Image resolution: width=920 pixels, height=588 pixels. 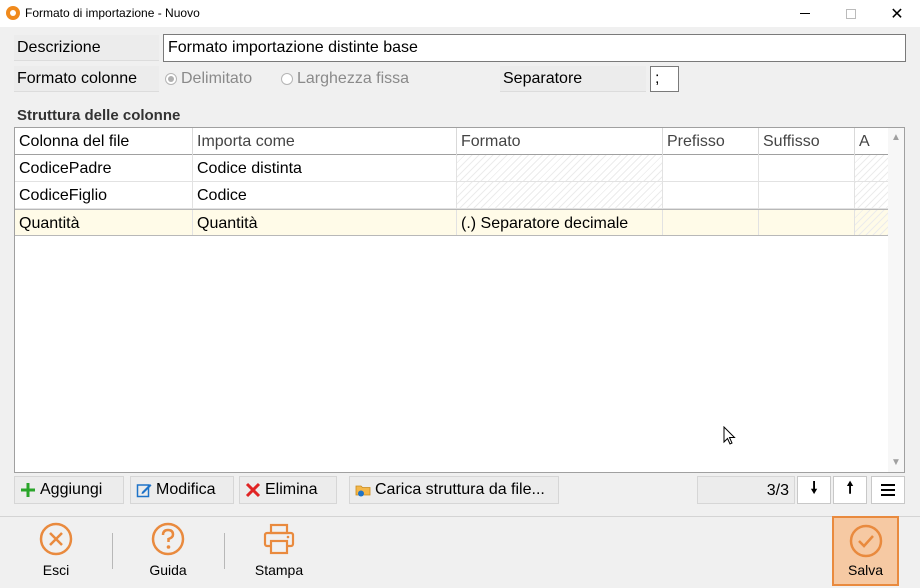 What do you see at coordinates (325, 222) in the screenshot?
I see `cell-importa: Quantità` at bounding box center [325, 222].